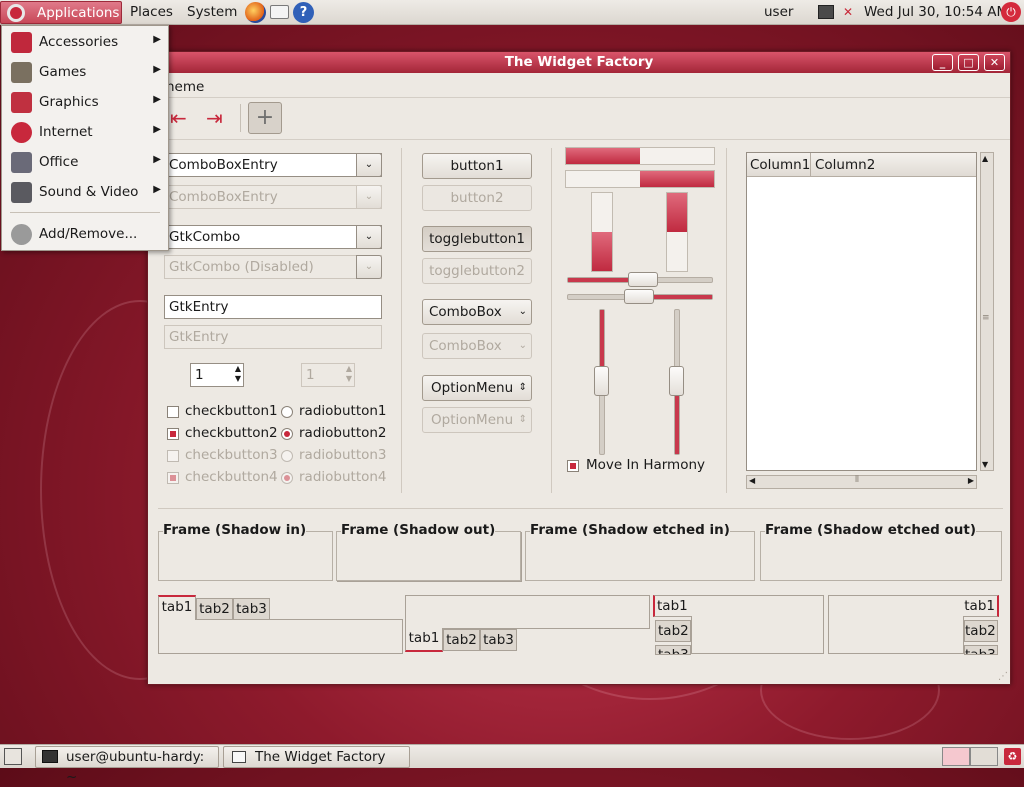 The height and width of the screenshot is (787, 1024). What do you see at coordinates (477, 312) in the screenshot?
I see `combobox: ComboBox ⌄` at bounding box center [477, 312].